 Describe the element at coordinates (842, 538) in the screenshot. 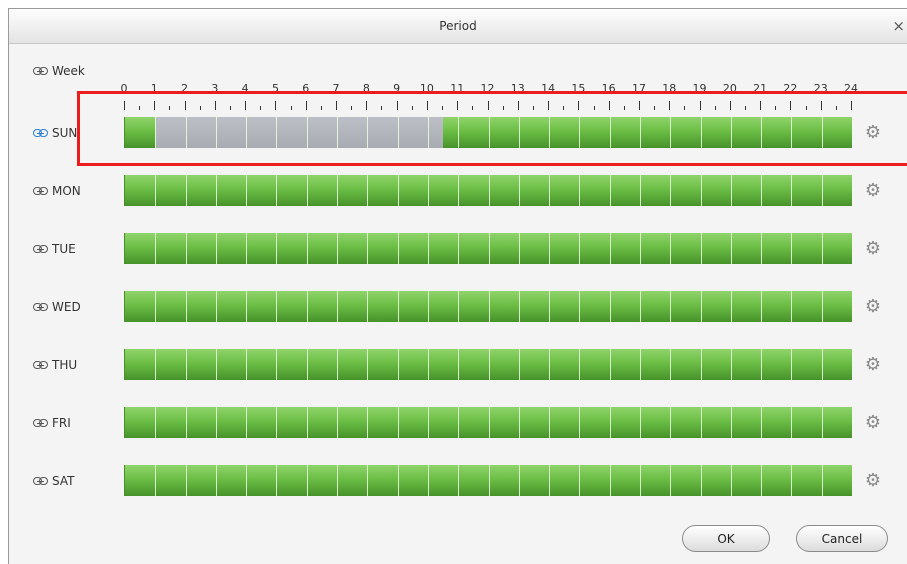

I see `cancel-button: Cancel` at that location.